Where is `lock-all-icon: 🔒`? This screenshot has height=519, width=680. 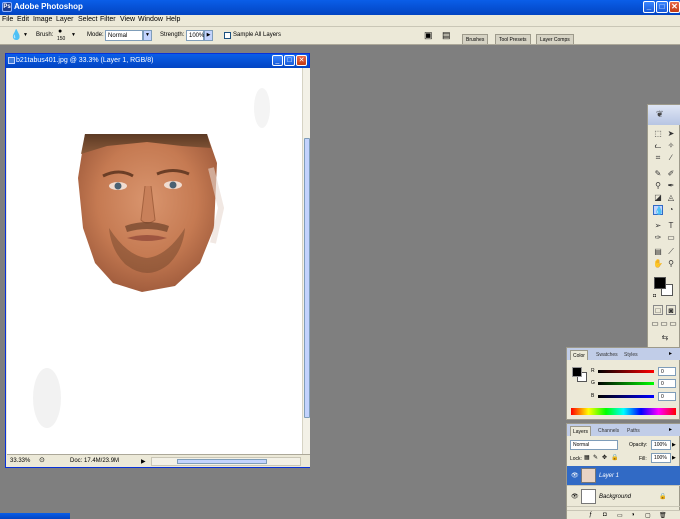 lock-all-icon: 🔒 is located at coordinates (614, 457).